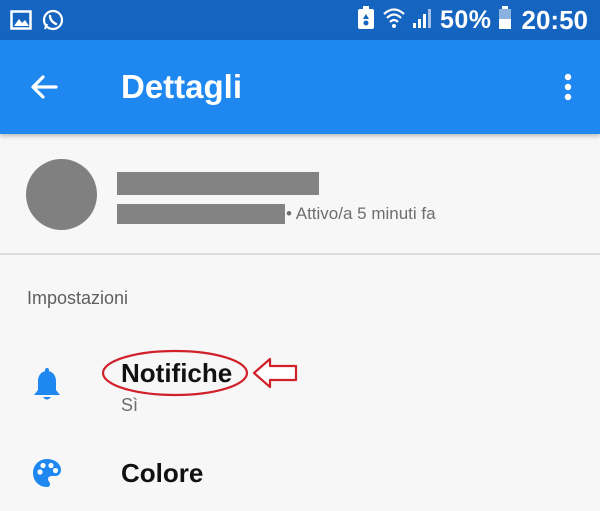 Image resolution: width=600 pixels, height=511 pixels. I want to click on battery-percent: 50%, so click(465, 19).